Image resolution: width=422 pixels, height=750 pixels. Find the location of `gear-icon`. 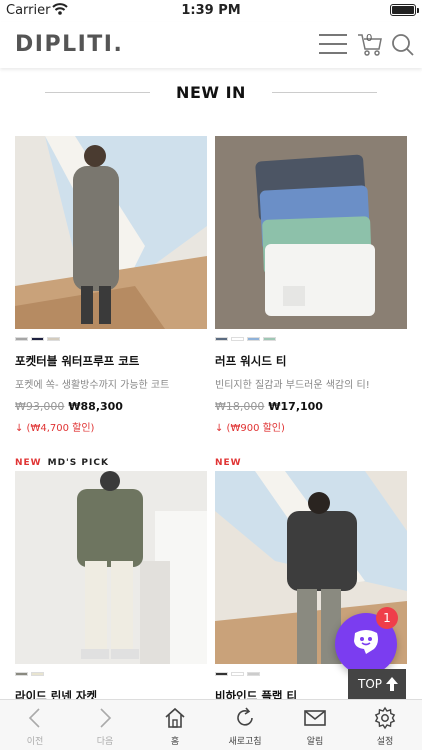

gear-icon is located at coordinates (385, 718).